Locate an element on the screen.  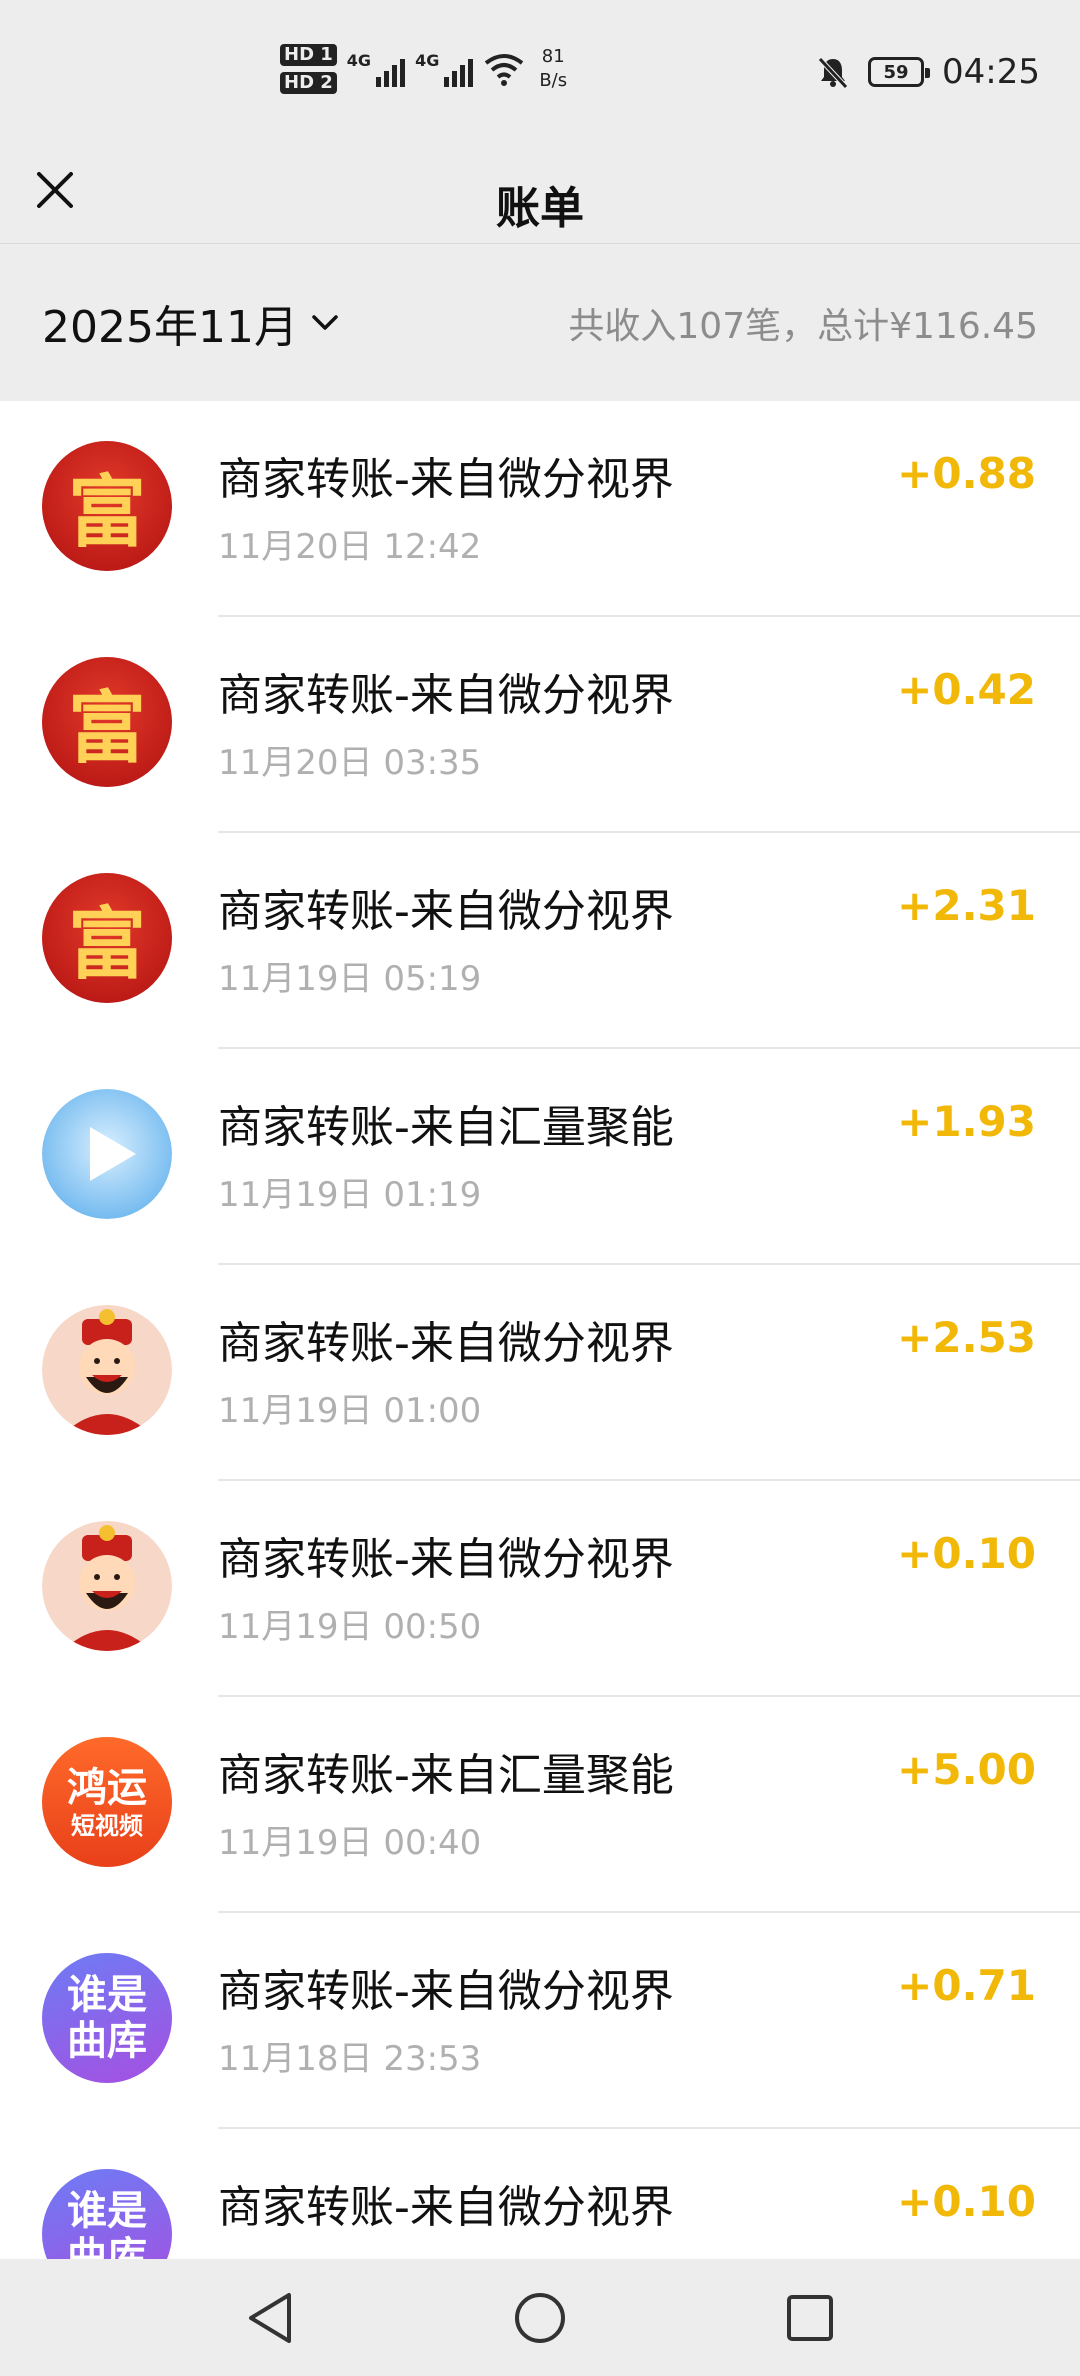
transaction-row: 商家转账-来自汇量聚能 11月19日 01:19 +1.93 is located at coordinates (540, 1157).